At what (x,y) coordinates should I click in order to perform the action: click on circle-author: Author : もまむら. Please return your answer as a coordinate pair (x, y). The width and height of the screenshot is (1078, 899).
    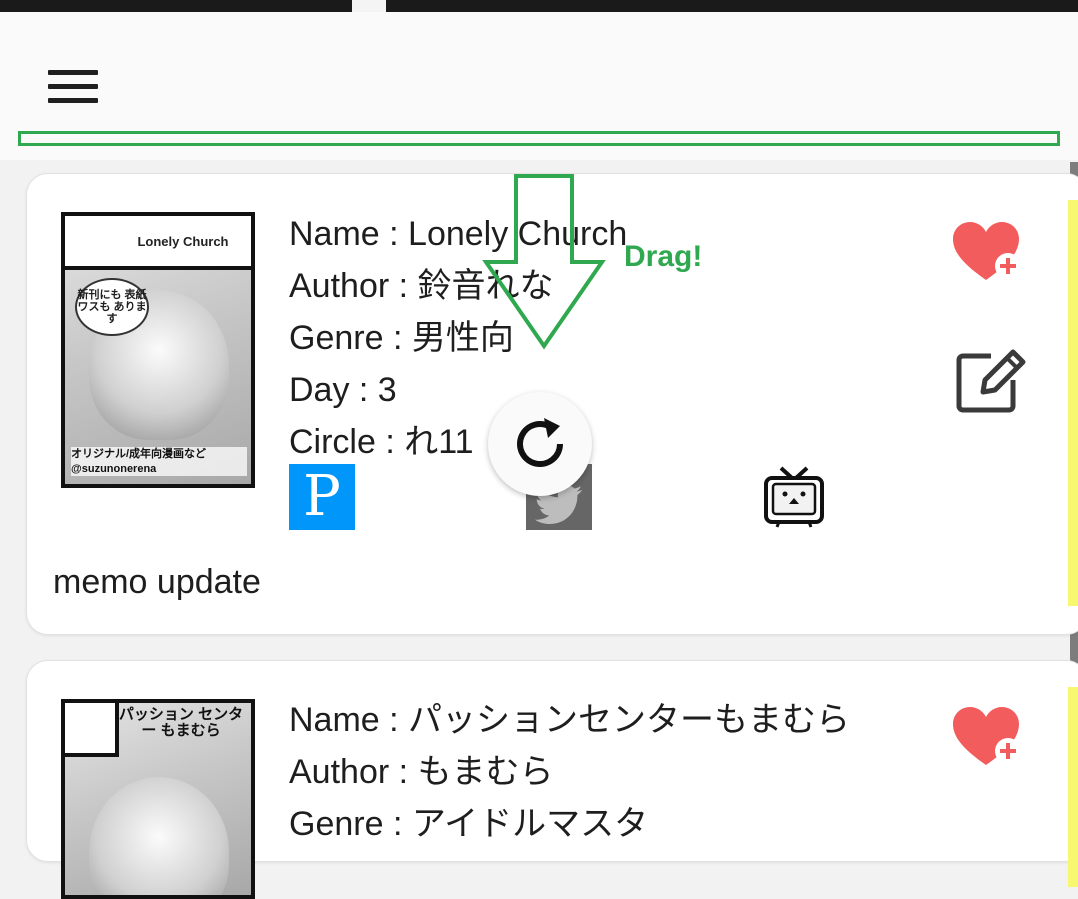
    Looking at the image, I should click on (421, 772).